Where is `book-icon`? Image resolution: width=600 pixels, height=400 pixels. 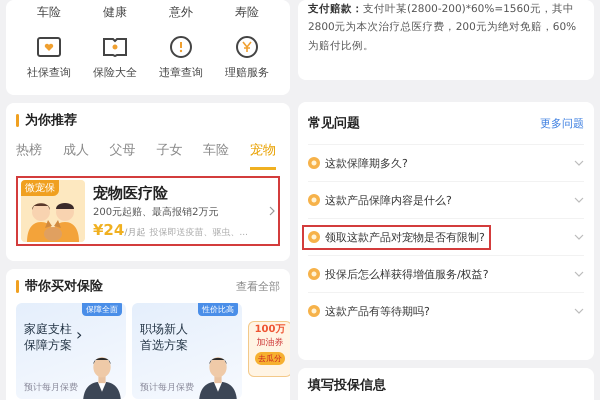
book-icon is located at coordinates (115, 47).